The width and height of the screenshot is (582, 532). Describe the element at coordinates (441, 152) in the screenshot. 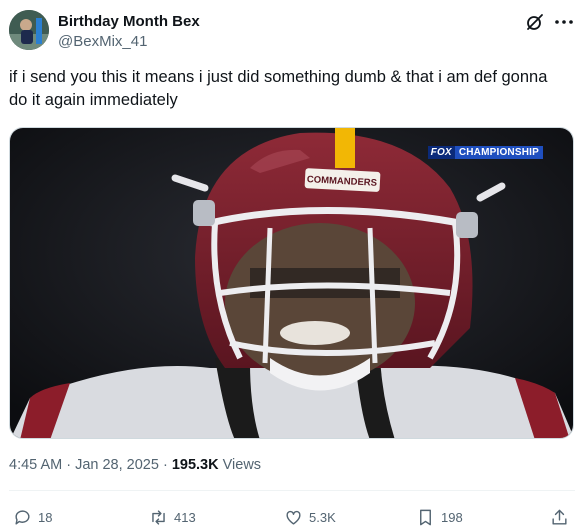

I see `broadcast-network: FOX` at that location.